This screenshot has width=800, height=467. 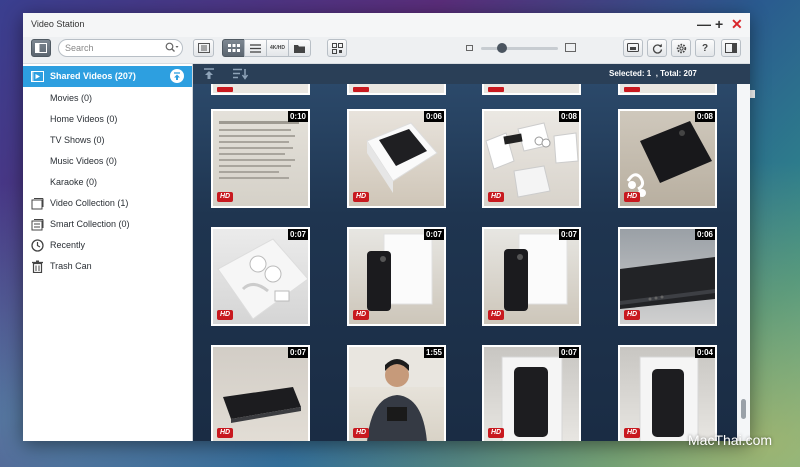 What do you see at coordinates (177, 76) in the screenshot?
I see `upload-icon` at bounding box center [177, 76].